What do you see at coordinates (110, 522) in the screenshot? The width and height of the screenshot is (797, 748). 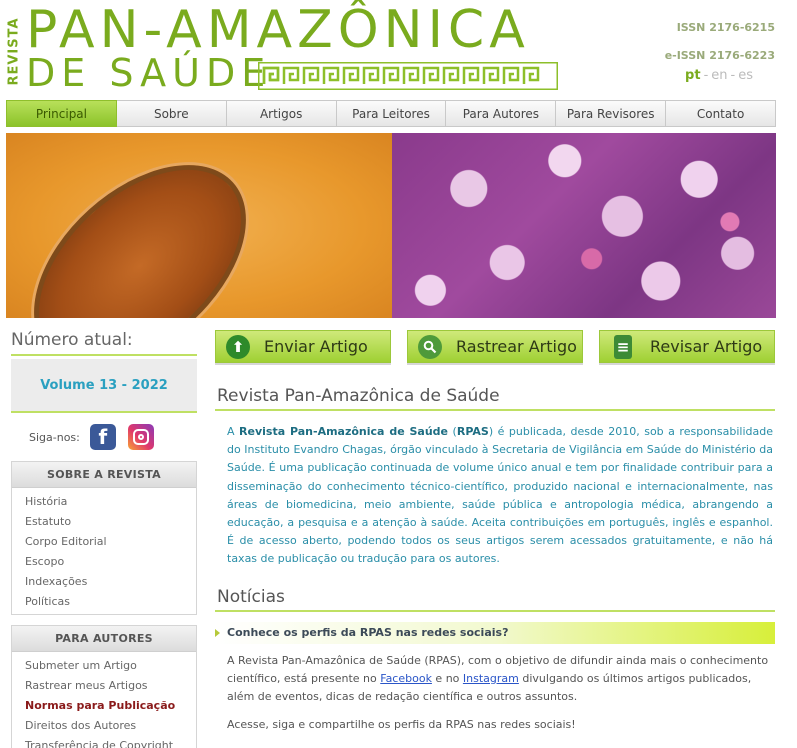 I see `sidebar-item-estatuto: Estatuto` at bounding box center [110, 522].